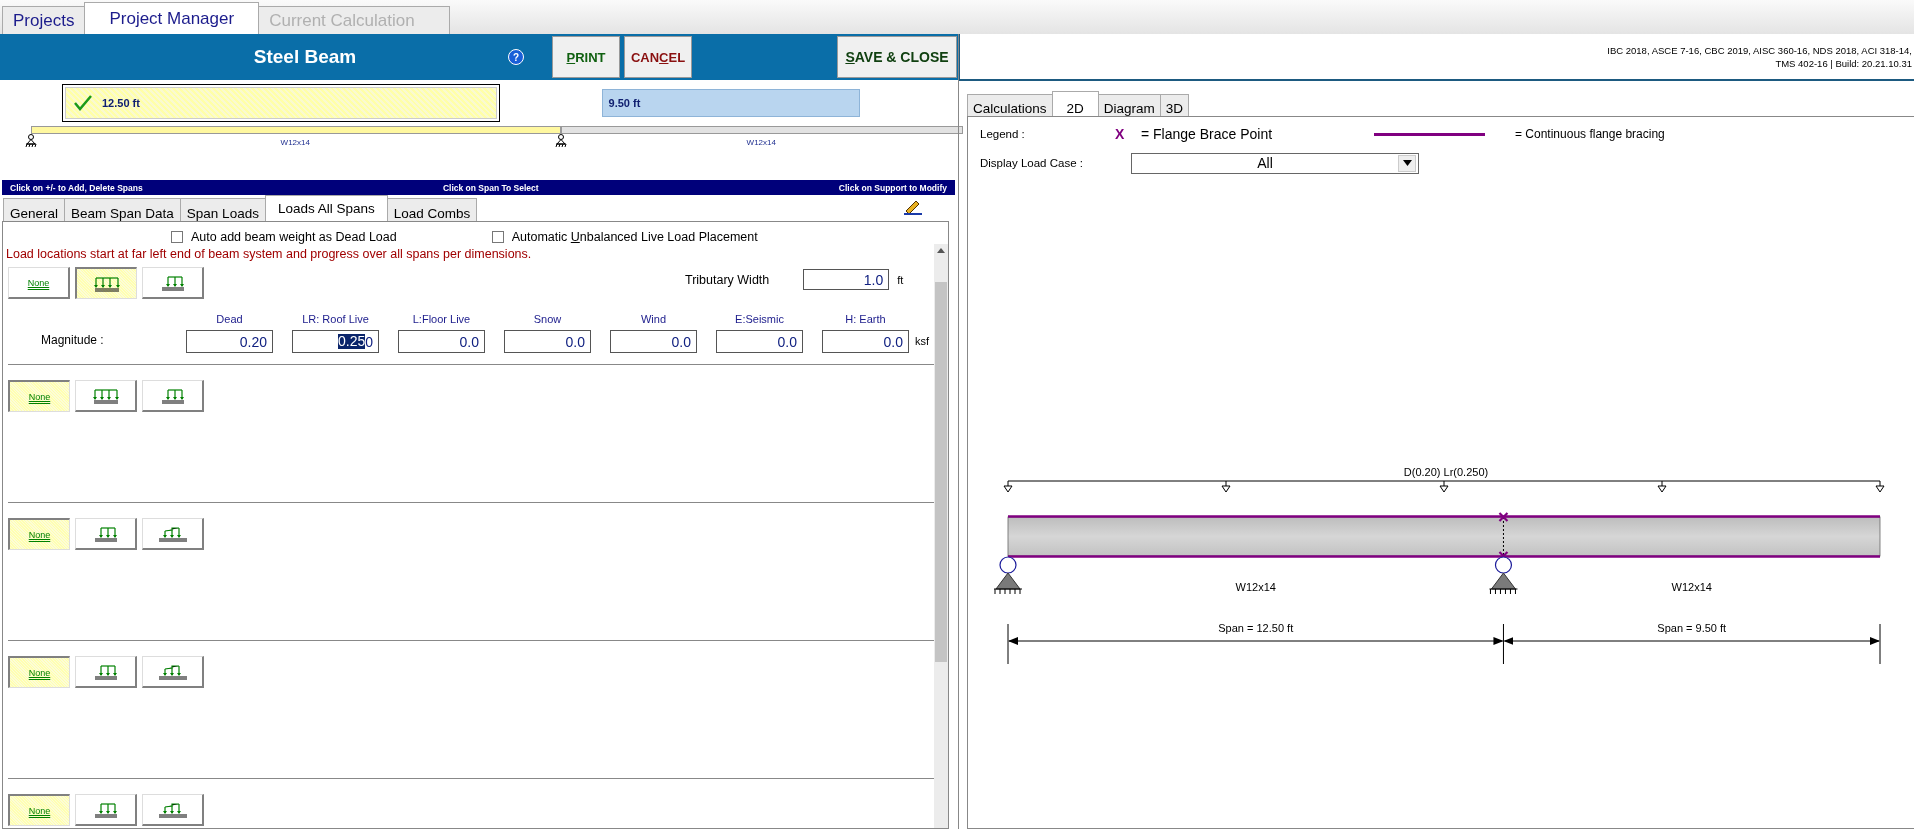  Describe the element at coordinates (76, 187) in the screenshot. I see `hint-text: Click on +/- to Add, Delete Spans` at that location.